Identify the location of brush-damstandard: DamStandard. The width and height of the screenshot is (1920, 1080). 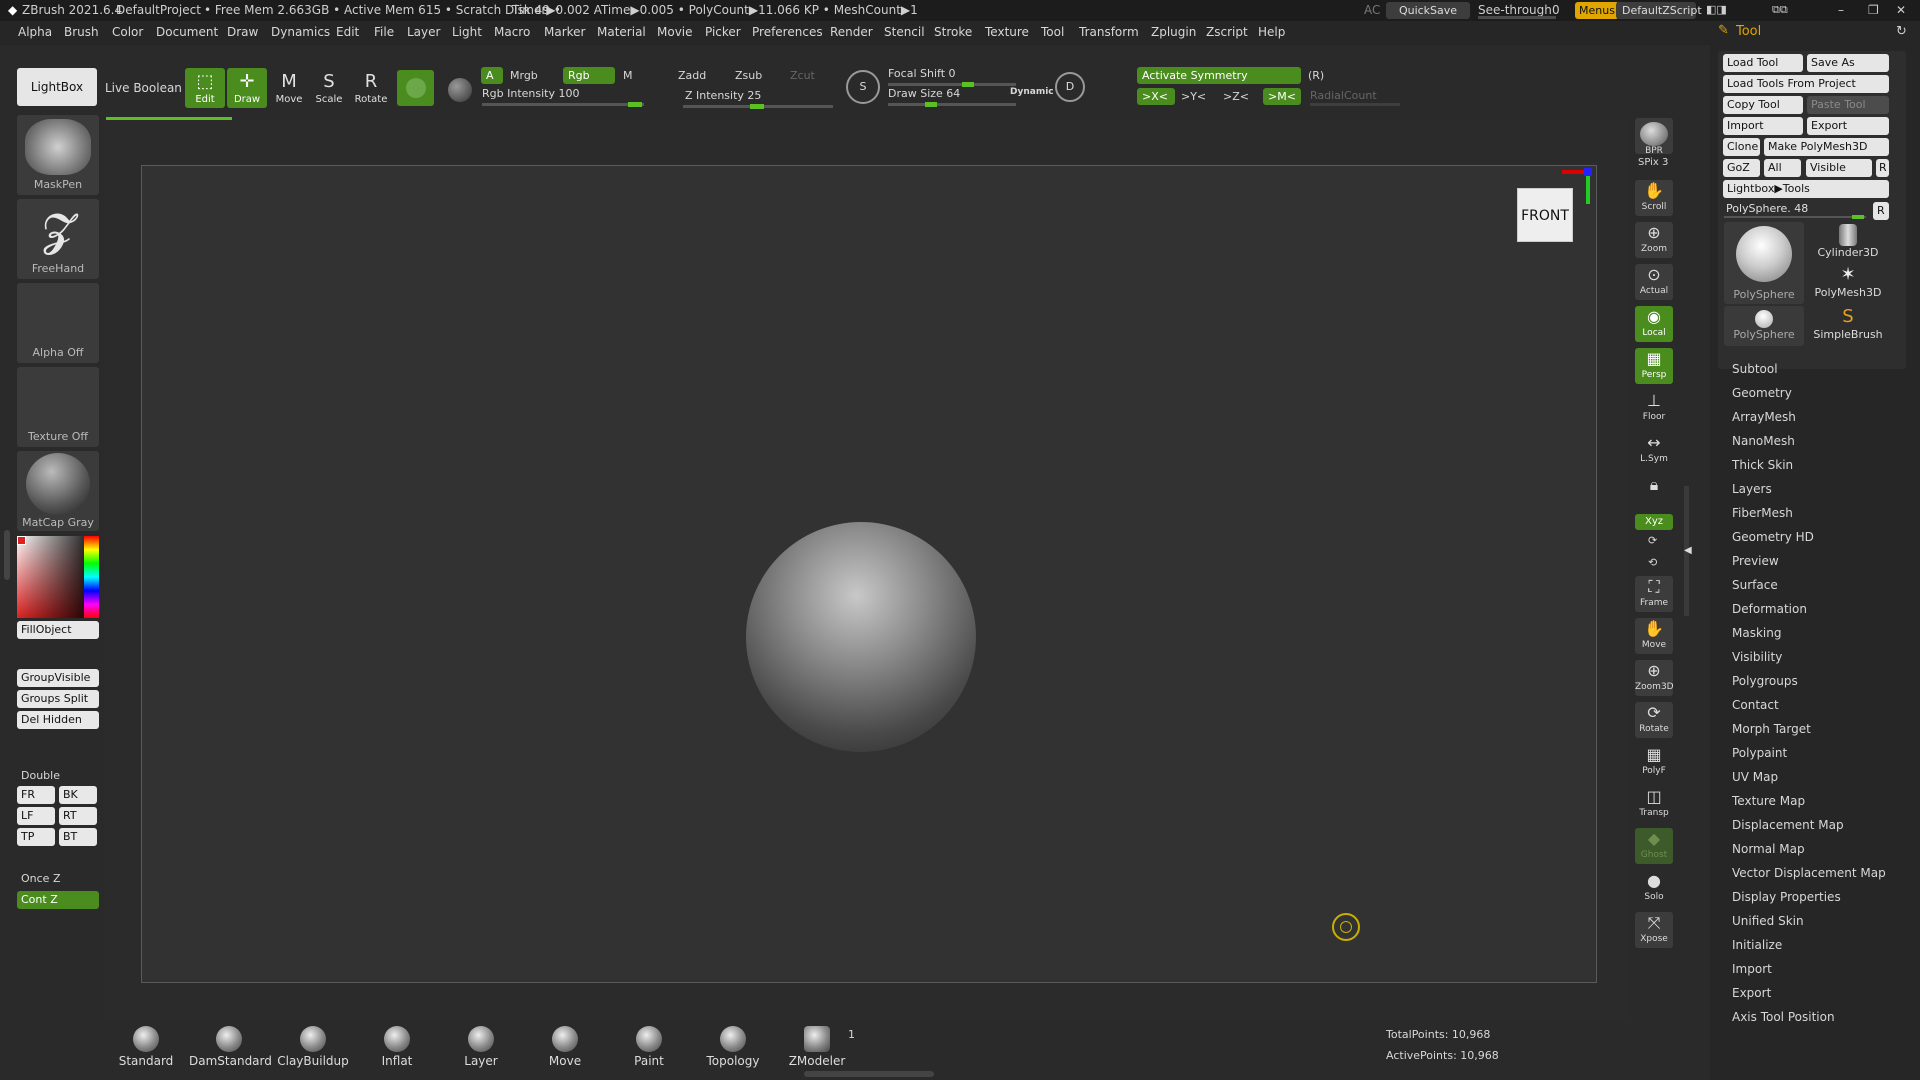
(230, 1047).